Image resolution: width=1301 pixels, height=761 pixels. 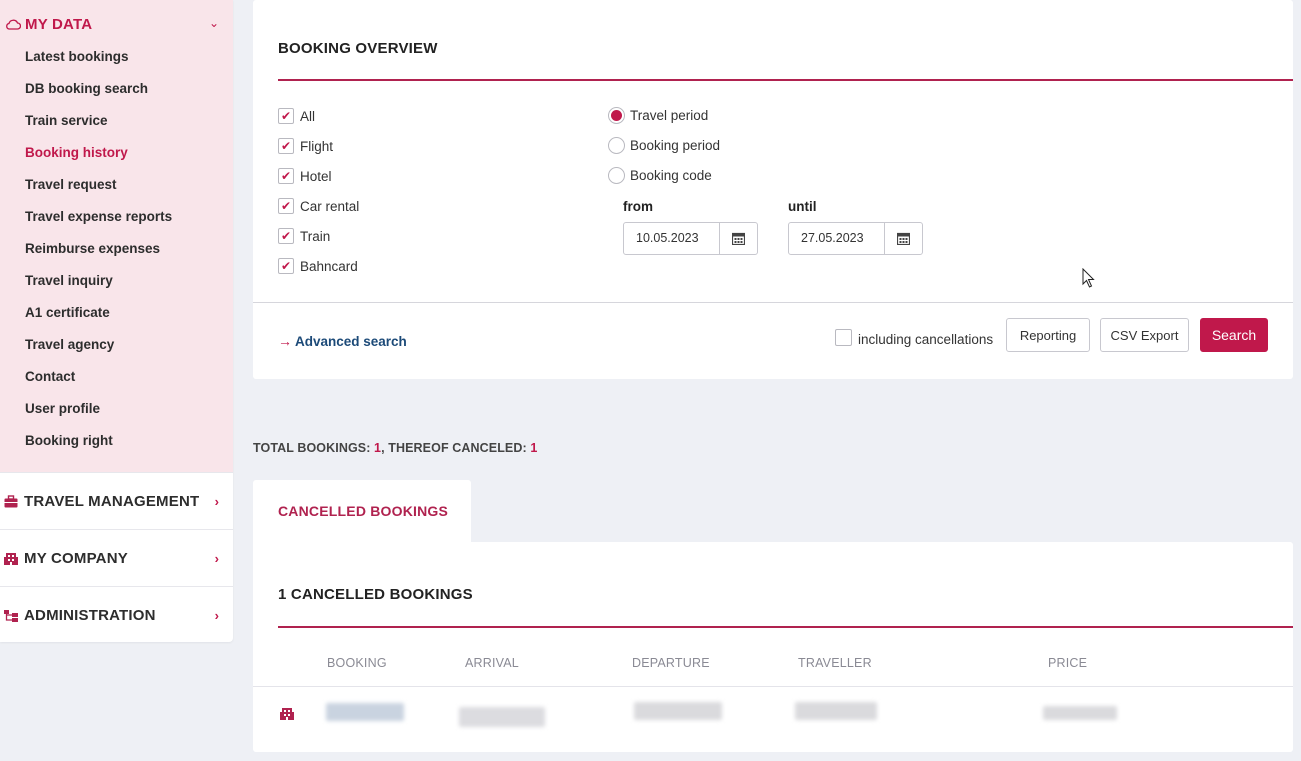 I want to click on results-title: 1 CANCELLED BOOKINGS, so click(x=375, y=594).